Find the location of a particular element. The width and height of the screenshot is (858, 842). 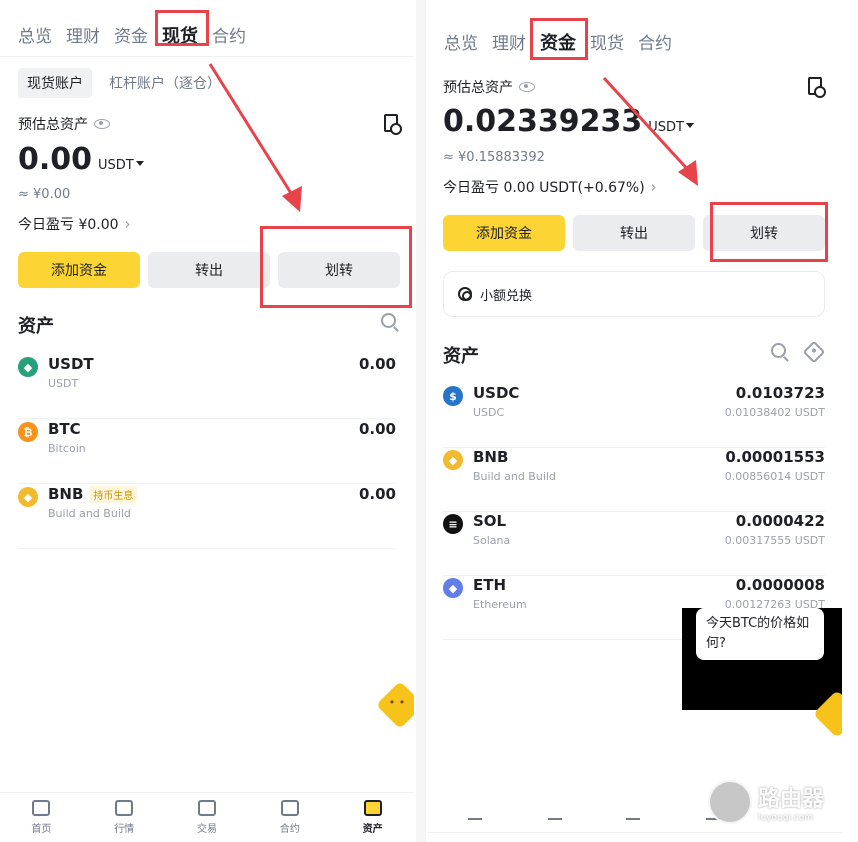

asset-value: 0.0000008 is located at coordinates (780, 585).